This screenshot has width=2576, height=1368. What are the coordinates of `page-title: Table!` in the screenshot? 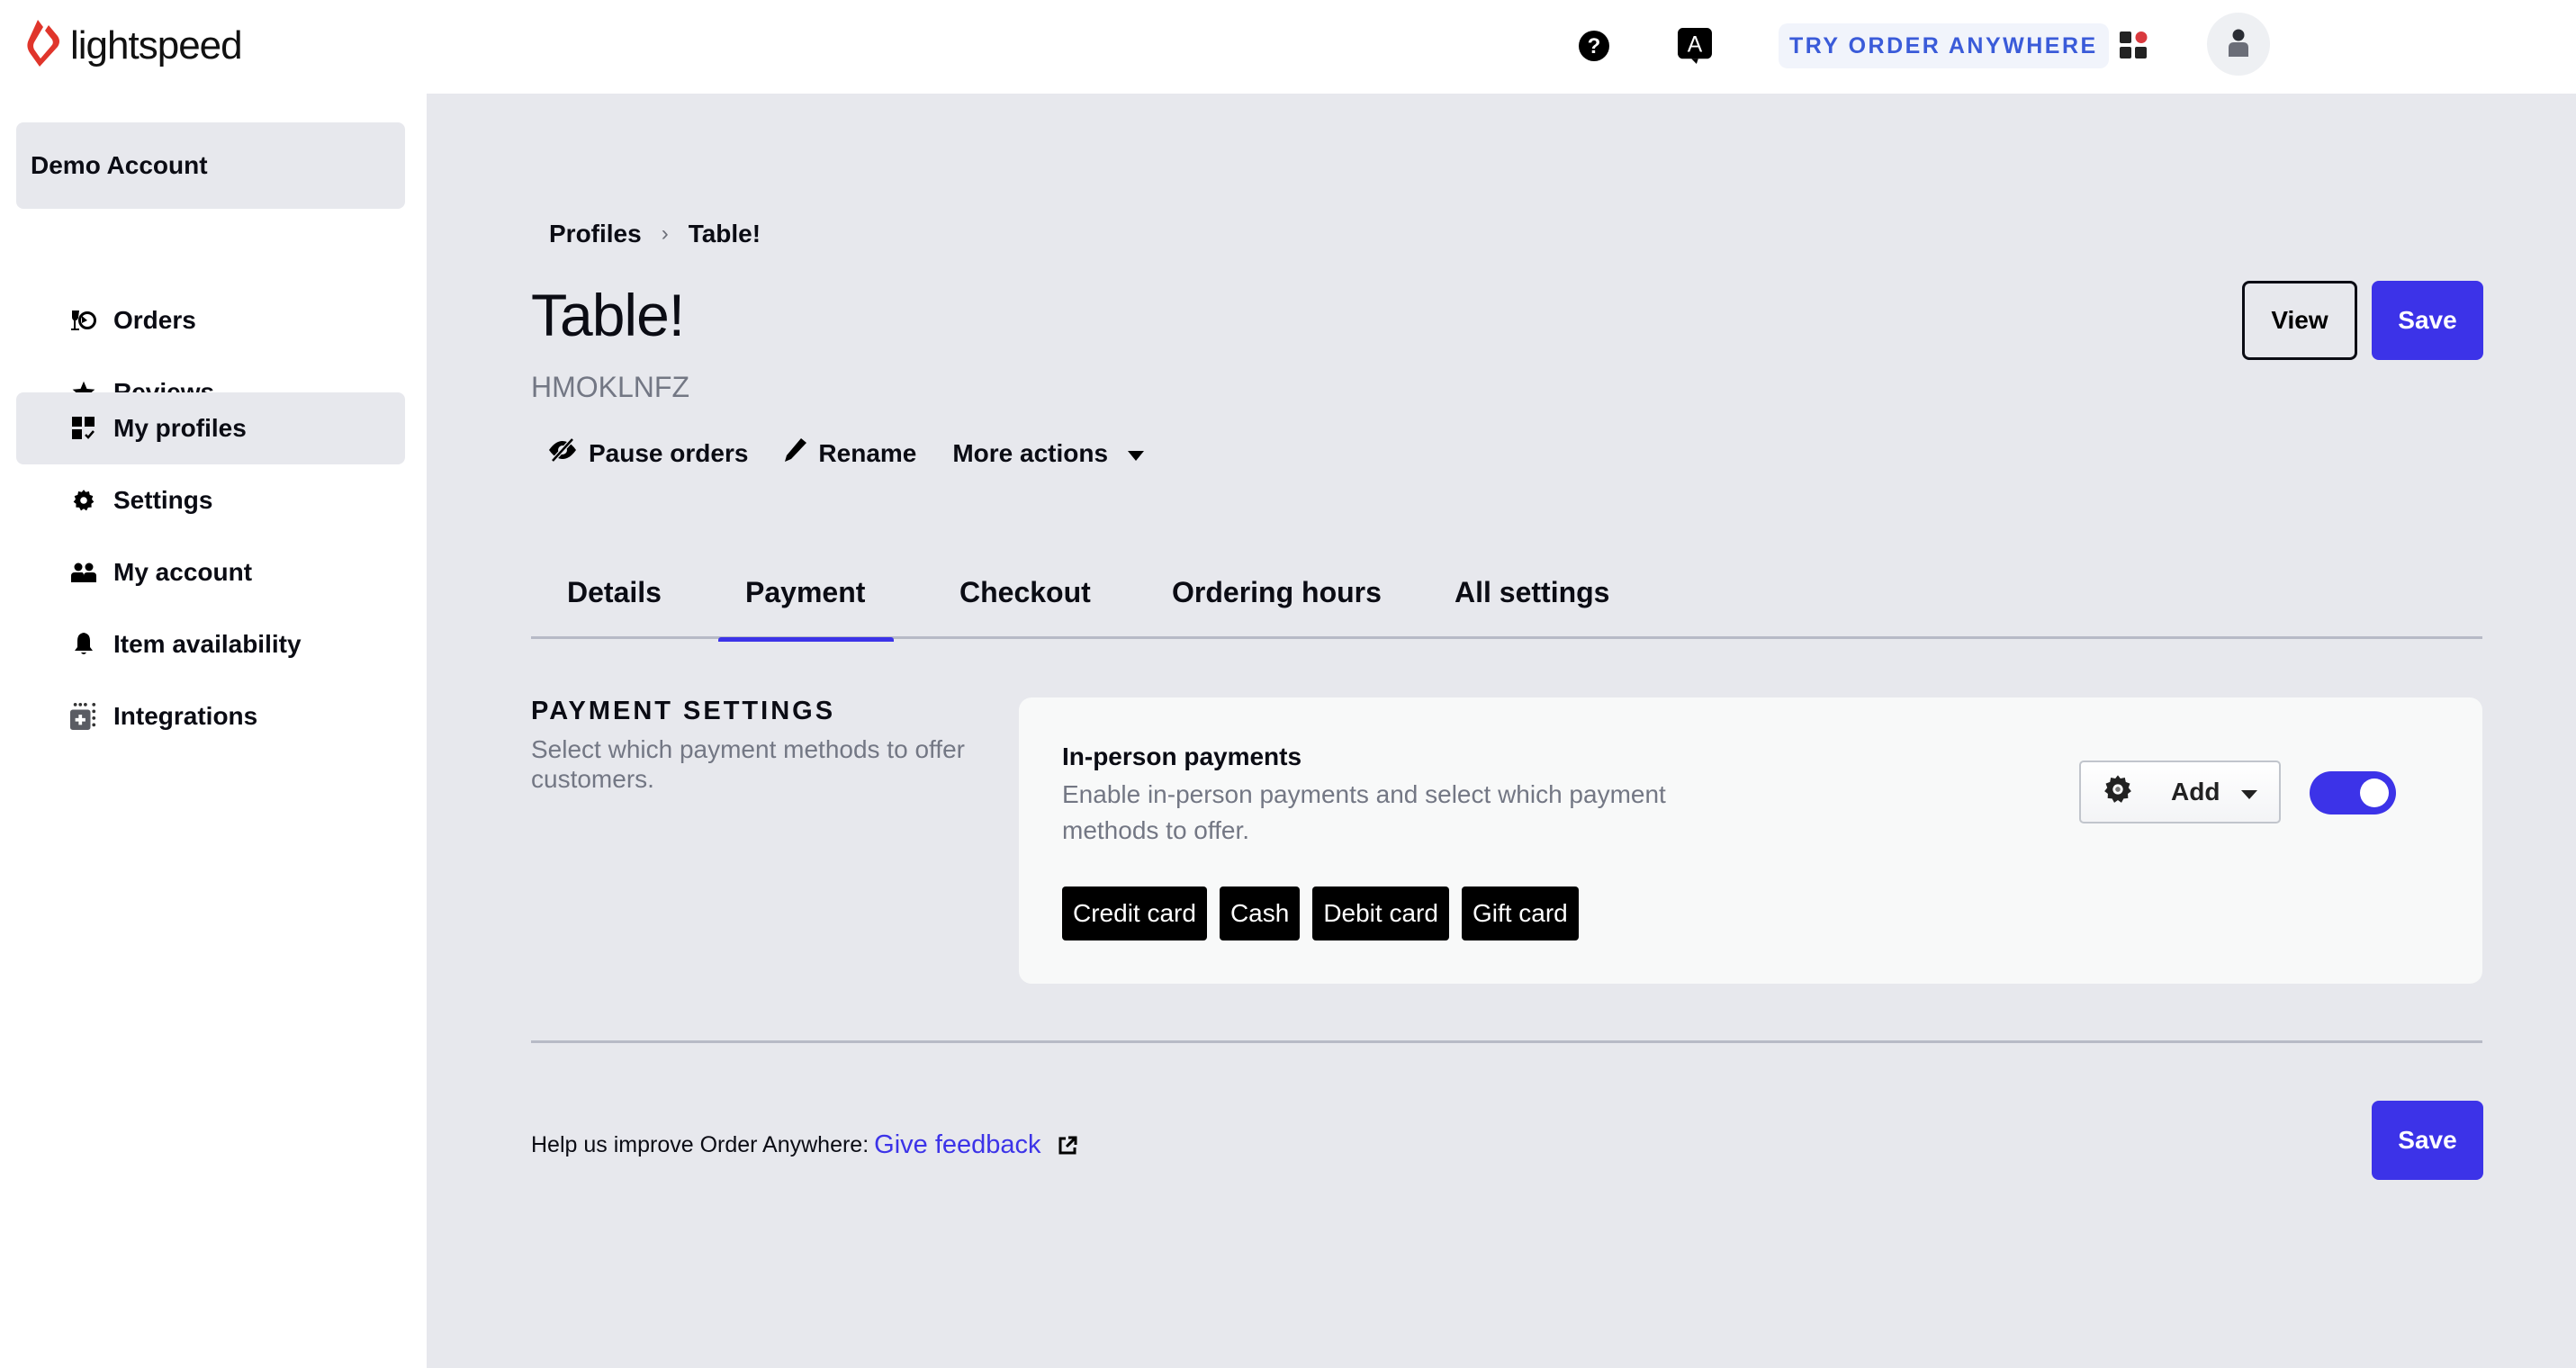 It's located at (608, 315).